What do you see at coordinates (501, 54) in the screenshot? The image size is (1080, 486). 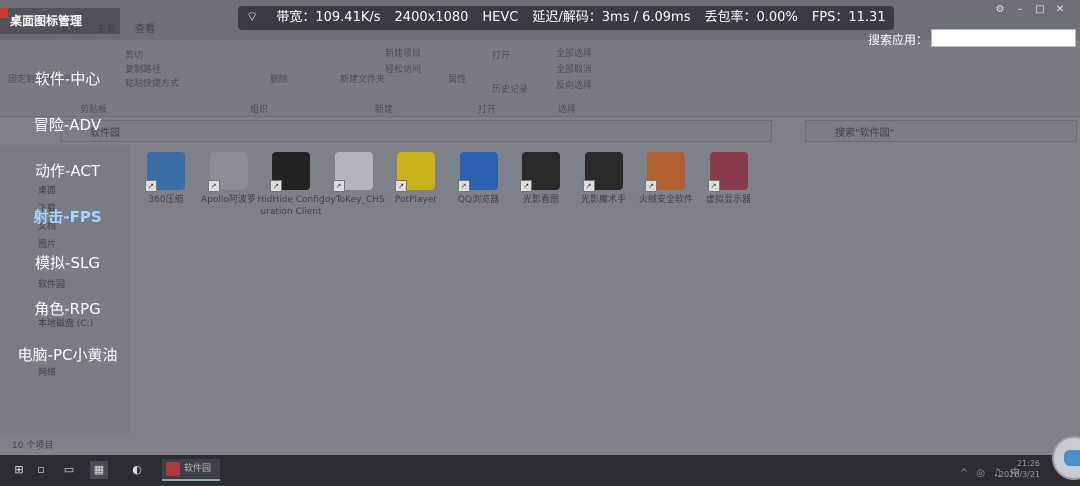 I see `ribbon-btn-open: 打开` at bounding box center [501, 54].